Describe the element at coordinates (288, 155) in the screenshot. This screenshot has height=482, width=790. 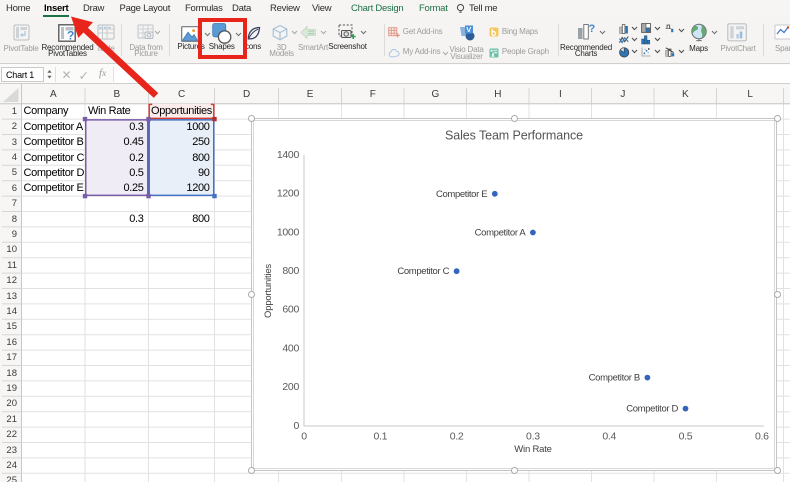
I see `svg-text: 1400` at that location.